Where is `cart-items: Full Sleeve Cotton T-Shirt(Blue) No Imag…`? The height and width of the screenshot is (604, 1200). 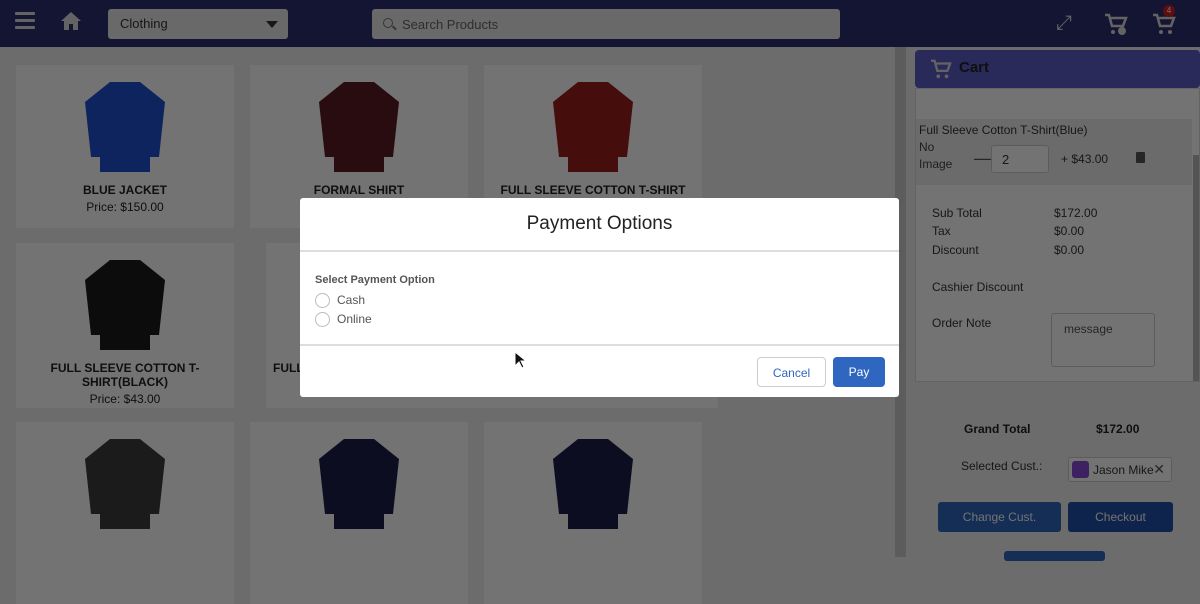
cart-items: Full Sleeve Cotton T-Shirt(Blue) No Imag… is located at coordinates (1057, 235).